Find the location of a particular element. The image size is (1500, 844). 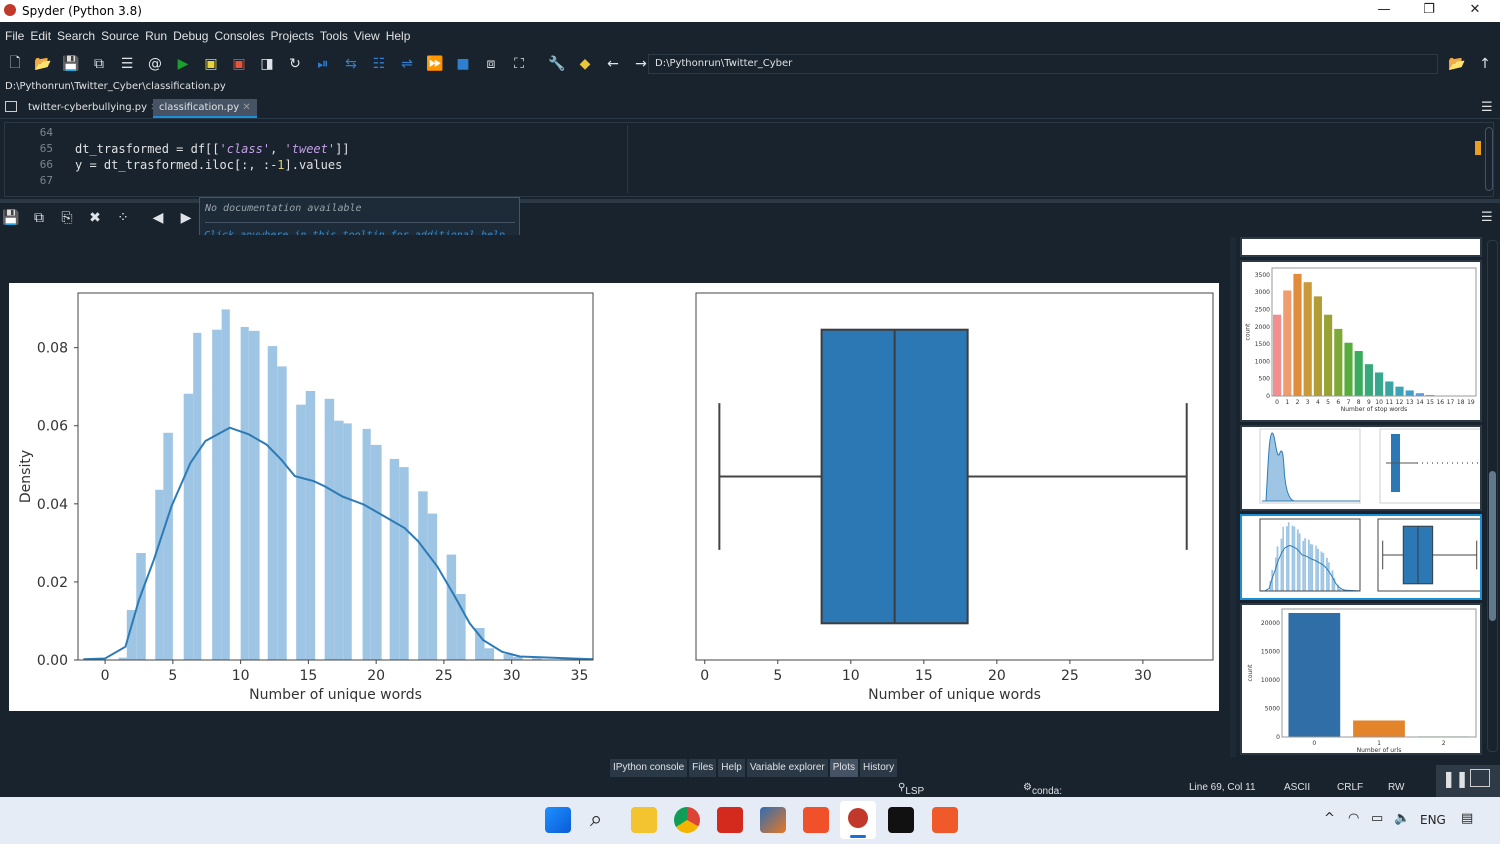

menu-view: View is located at coordinates (367, 36).